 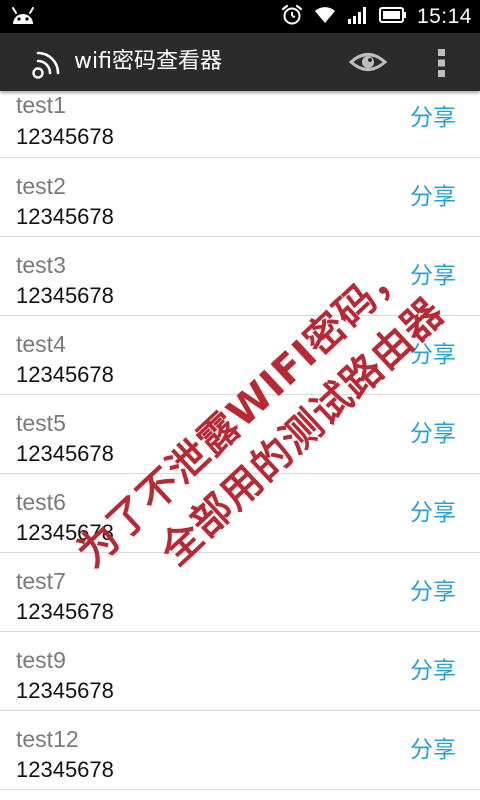 I want to click on list-item: test1 12345678 分享, so click(x=240, y=124).